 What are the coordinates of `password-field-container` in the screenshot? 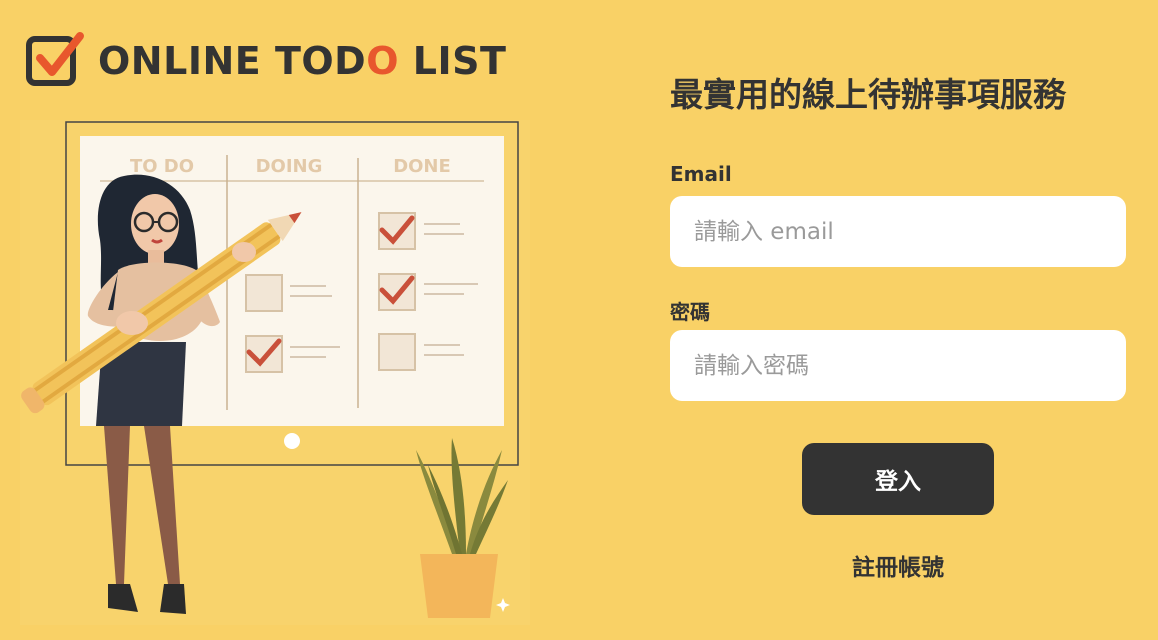 It's located at (898, 365).